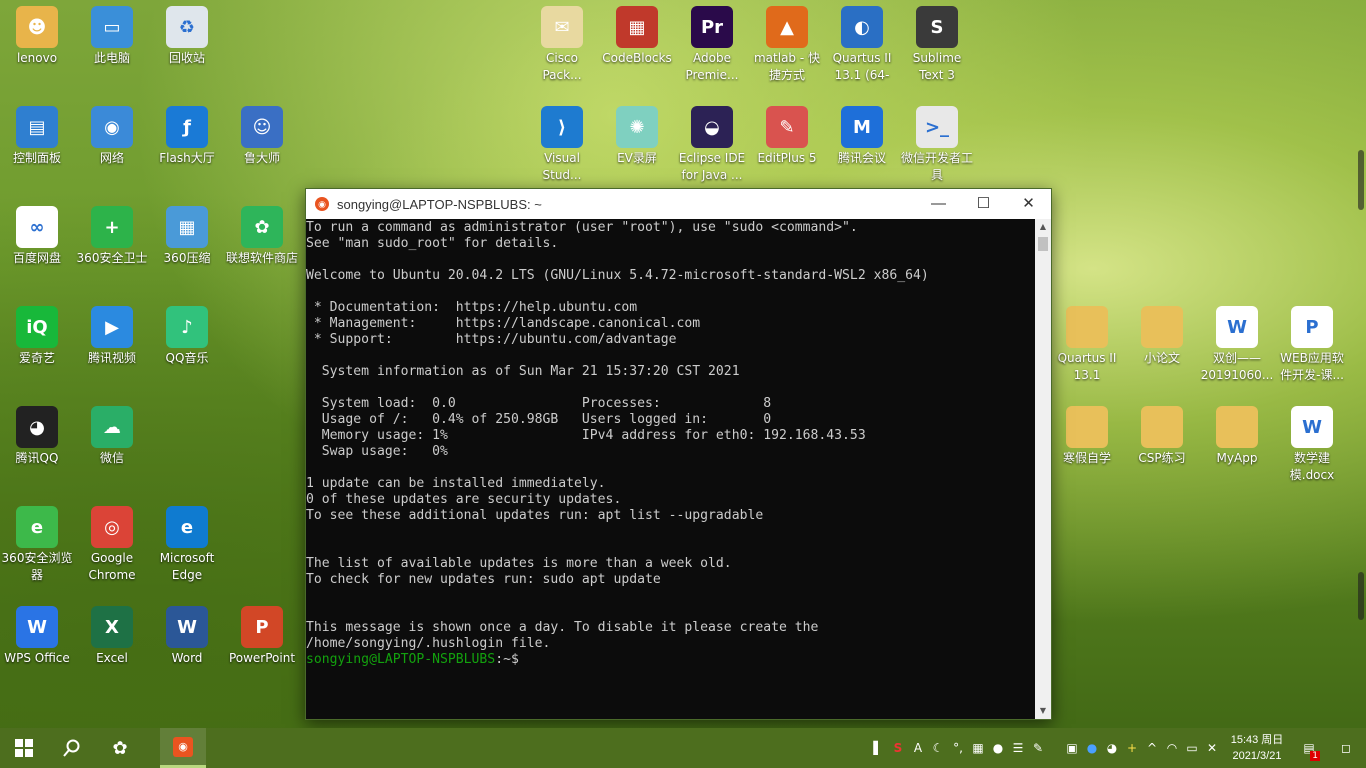 Image resolution: width=1366 pixels, height=768 pixels. I want to click on wifi-icon: ◠, so click(1172, 748).